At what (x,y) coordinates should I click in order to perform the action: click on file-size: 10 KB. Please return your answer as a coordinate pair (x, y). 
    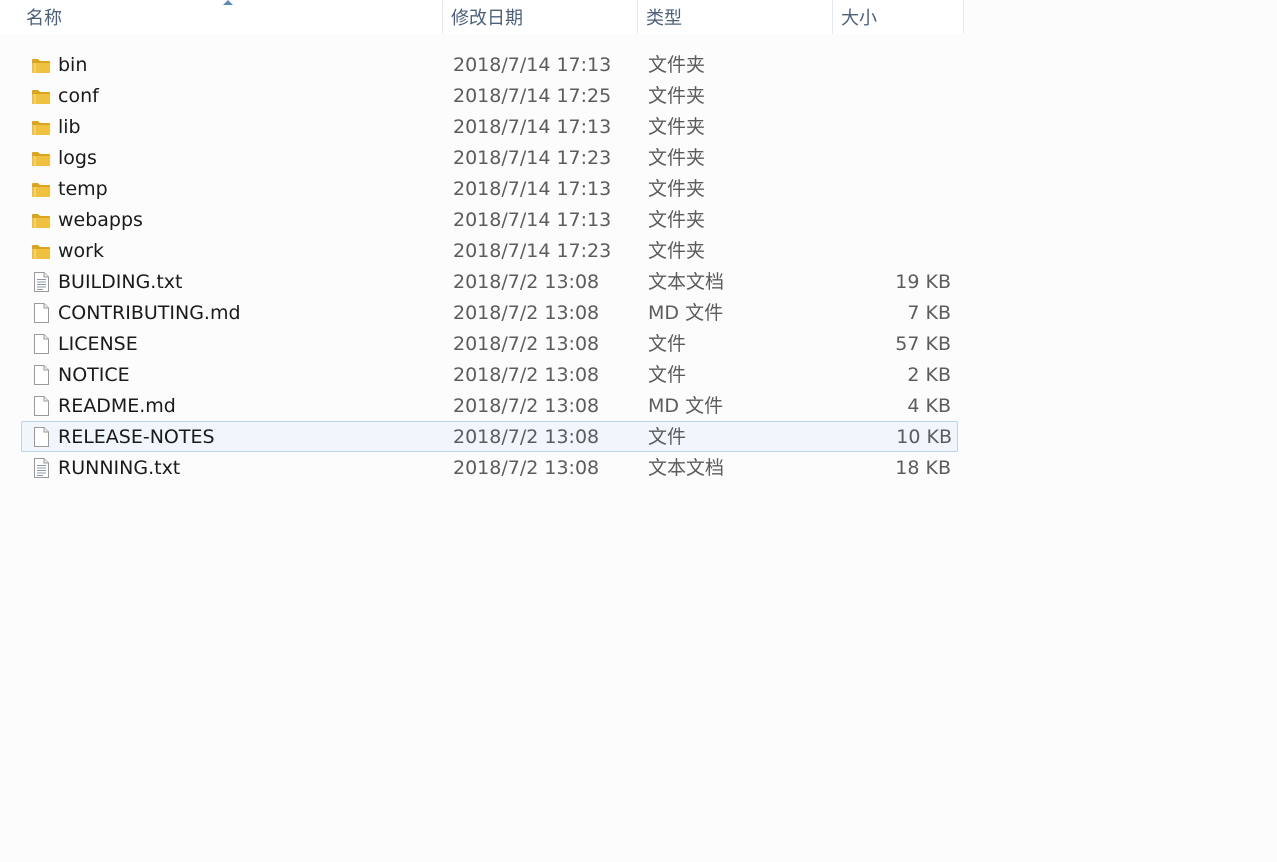
    Looking at the image, I should click on (924, 437).